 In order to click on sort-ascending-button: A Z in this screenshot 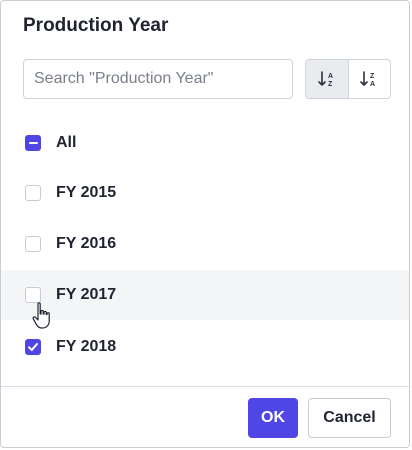, I will do `click(327, 79)`.